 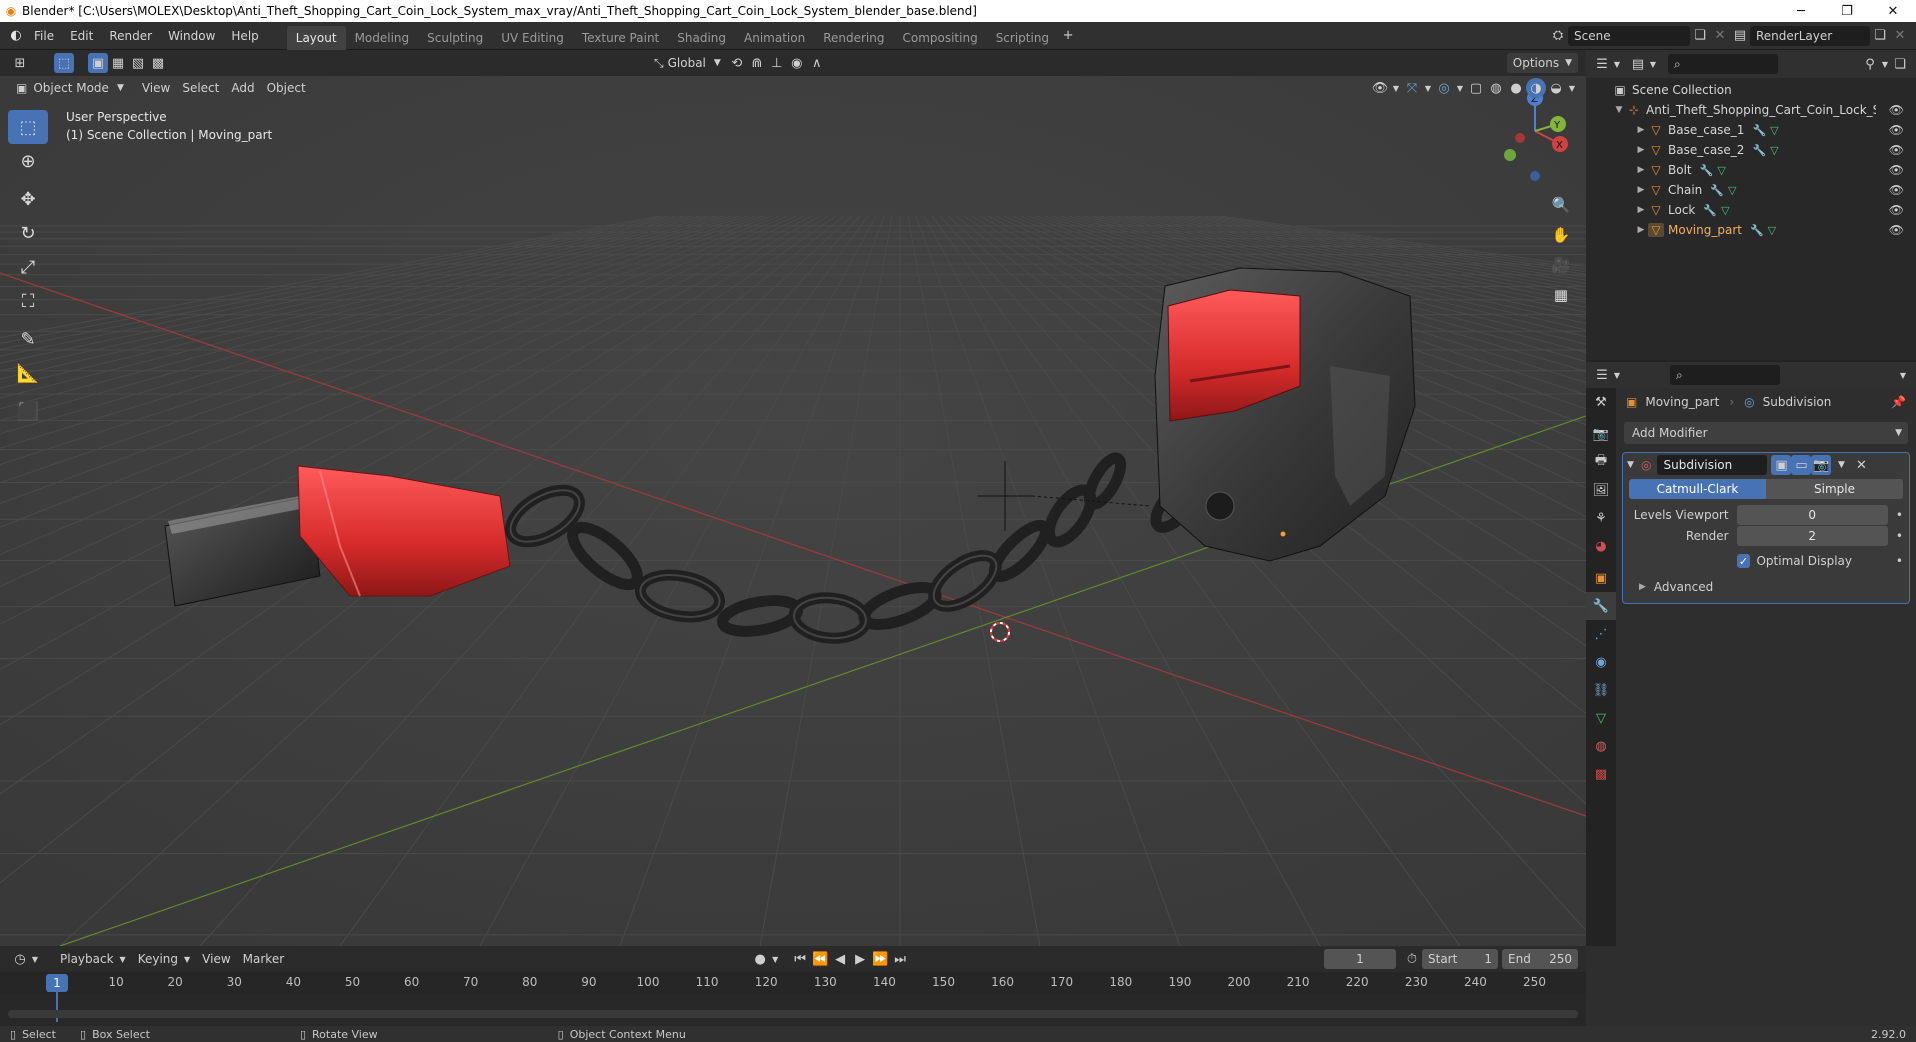 What do you see at coordinates (1766, 433) in the screenshot?
I see `add-modifier-dropdown: Add Modifier ▼` at bounding box center [1766, 433].